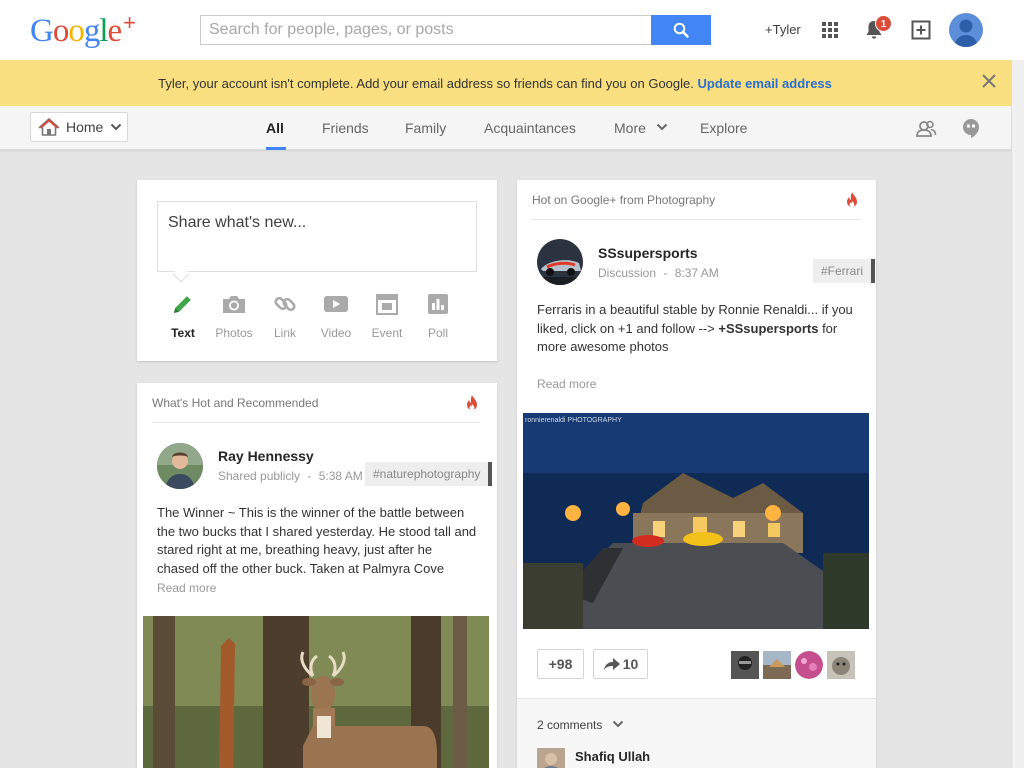 Image resolution: width=1024 pixels, height=768 pixels. I want to click on tab-explore: Explore, so click(723, 128).